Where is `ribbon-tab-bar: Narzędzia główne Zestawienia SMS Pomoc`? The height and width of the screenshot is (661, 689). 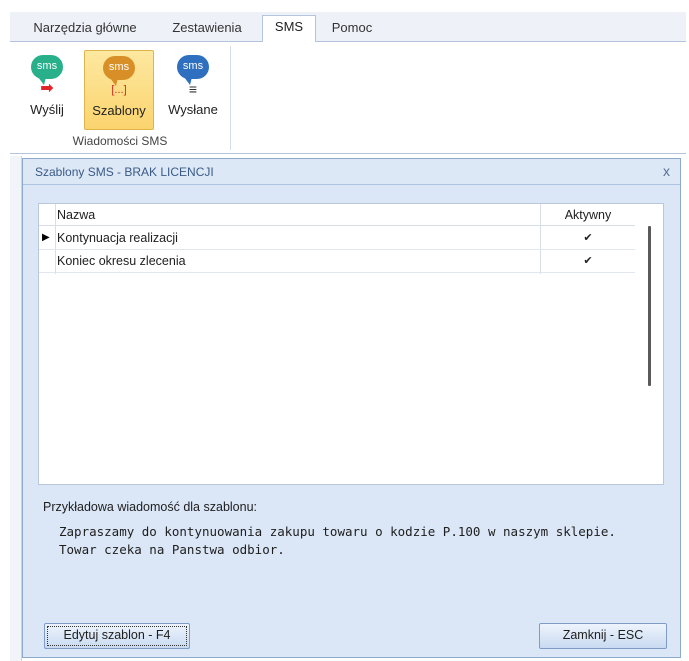
ribbon-tab-bar: Narzędzia główne Zestawienia SMS Pomoc is located at coordinates (348, 27).